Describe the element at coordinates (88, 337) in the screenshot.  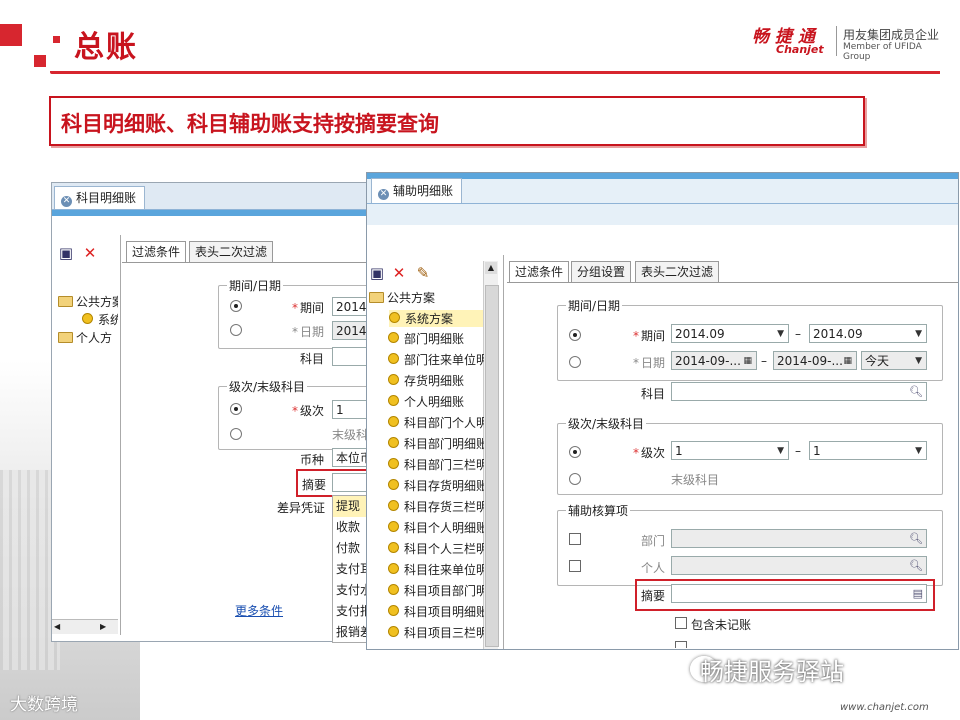
I see `tree-item-personal: 个人方` at that location.